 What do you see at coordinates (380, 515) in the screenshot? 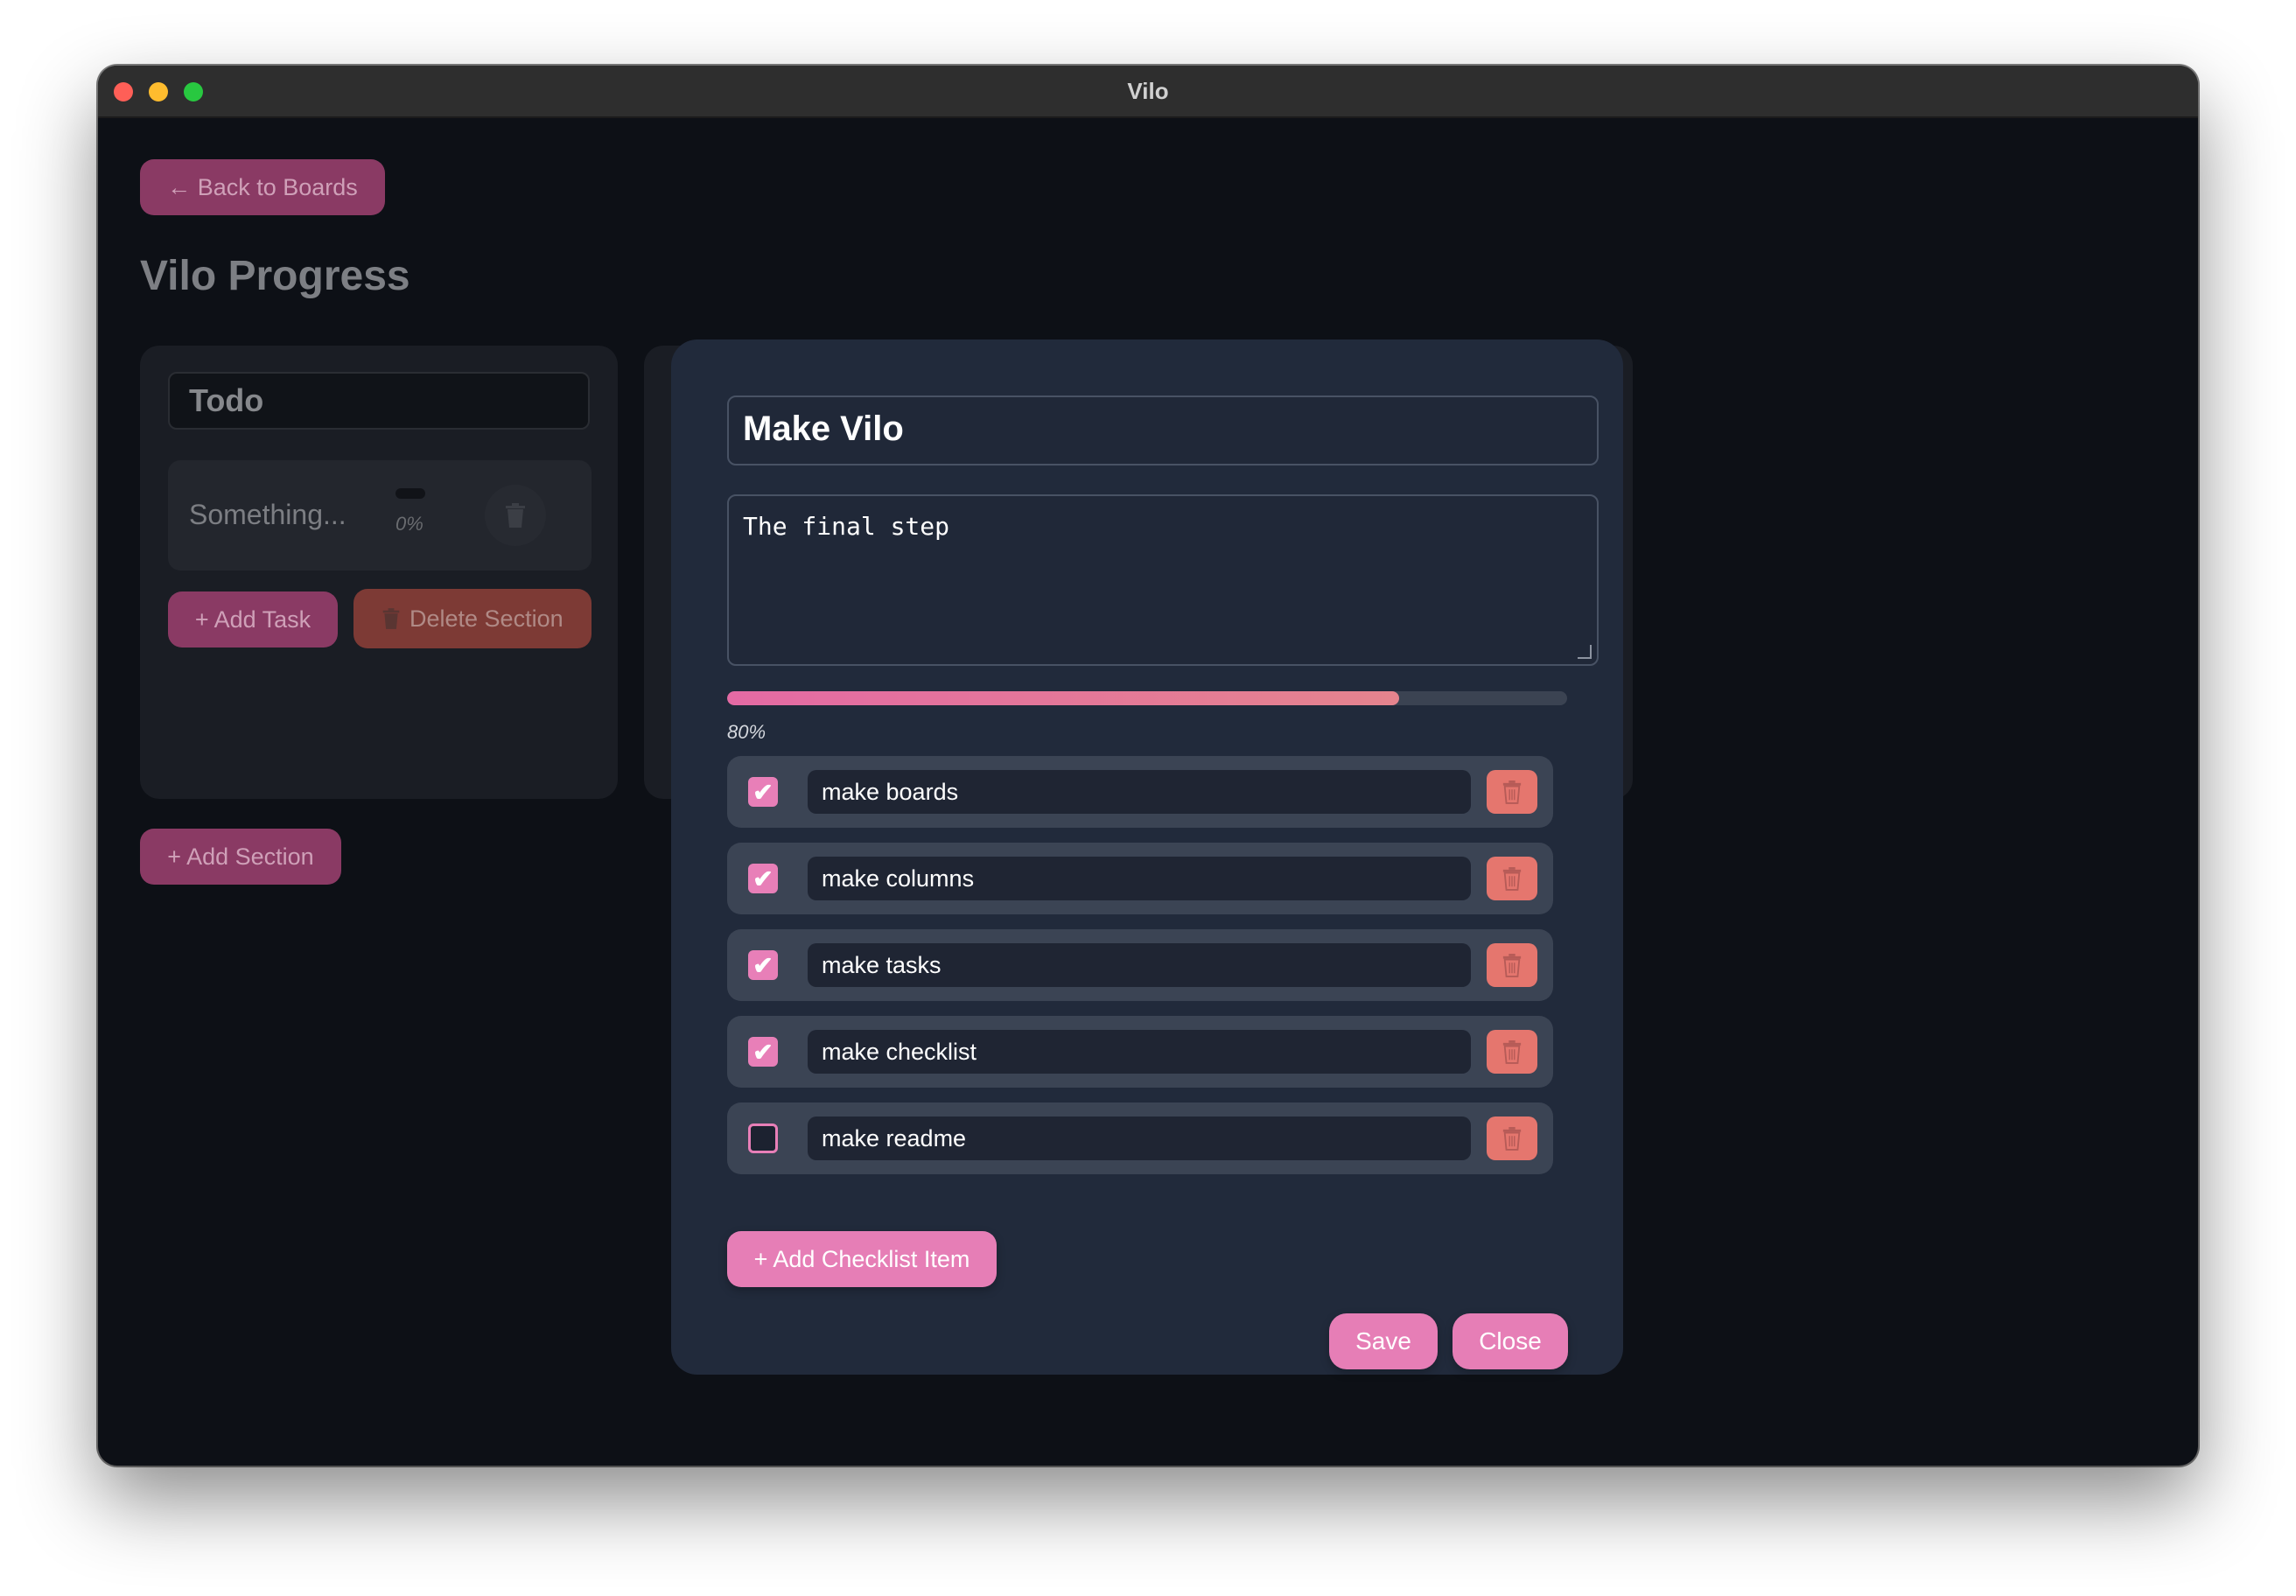
I see `task-card: Something... 0%` at bounding box center [380, 515].